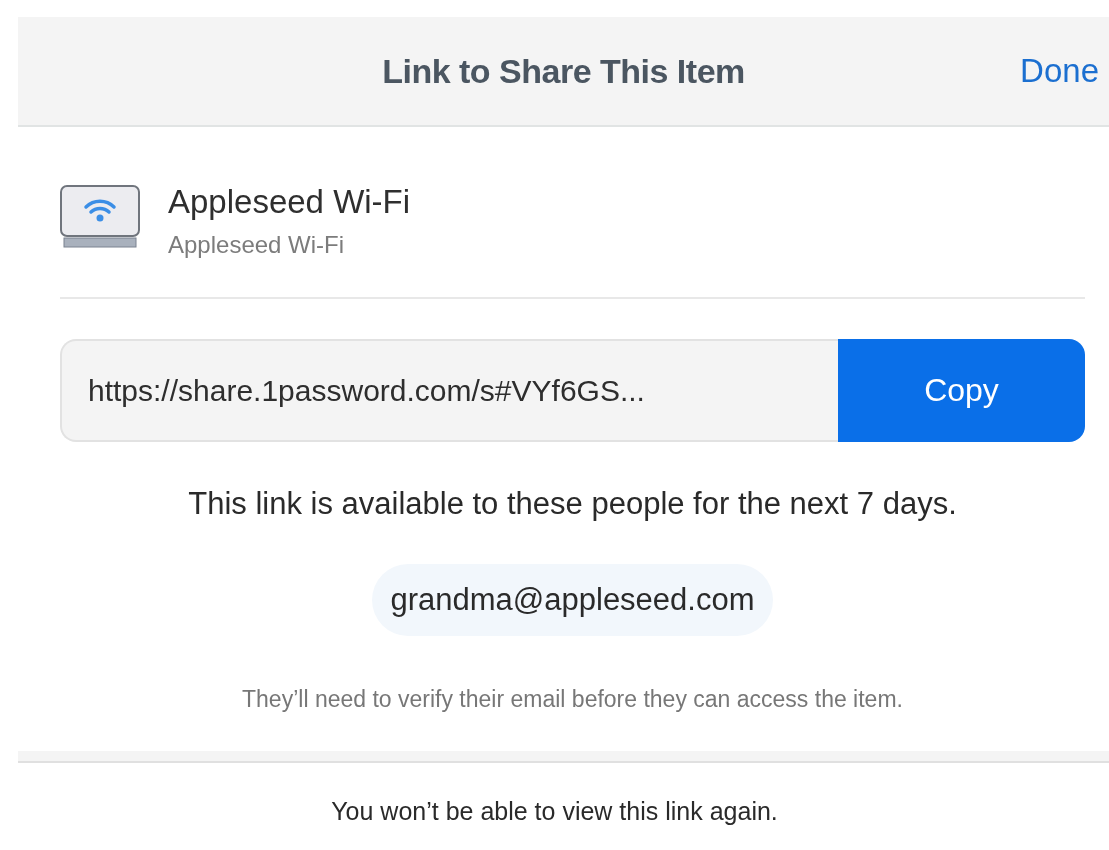 Image resolution: width=1109 pixels, height=850 pixels. Describe the element at coordinates (572, 699) in the screenshot. I see `verify-note: They’ll need to verify their email before they can access the item.` at that location.